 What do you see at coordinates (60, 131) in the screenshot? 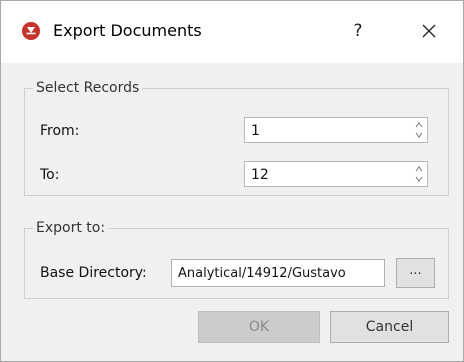
I see `from-label: From:` at bounding box center [60, 131].